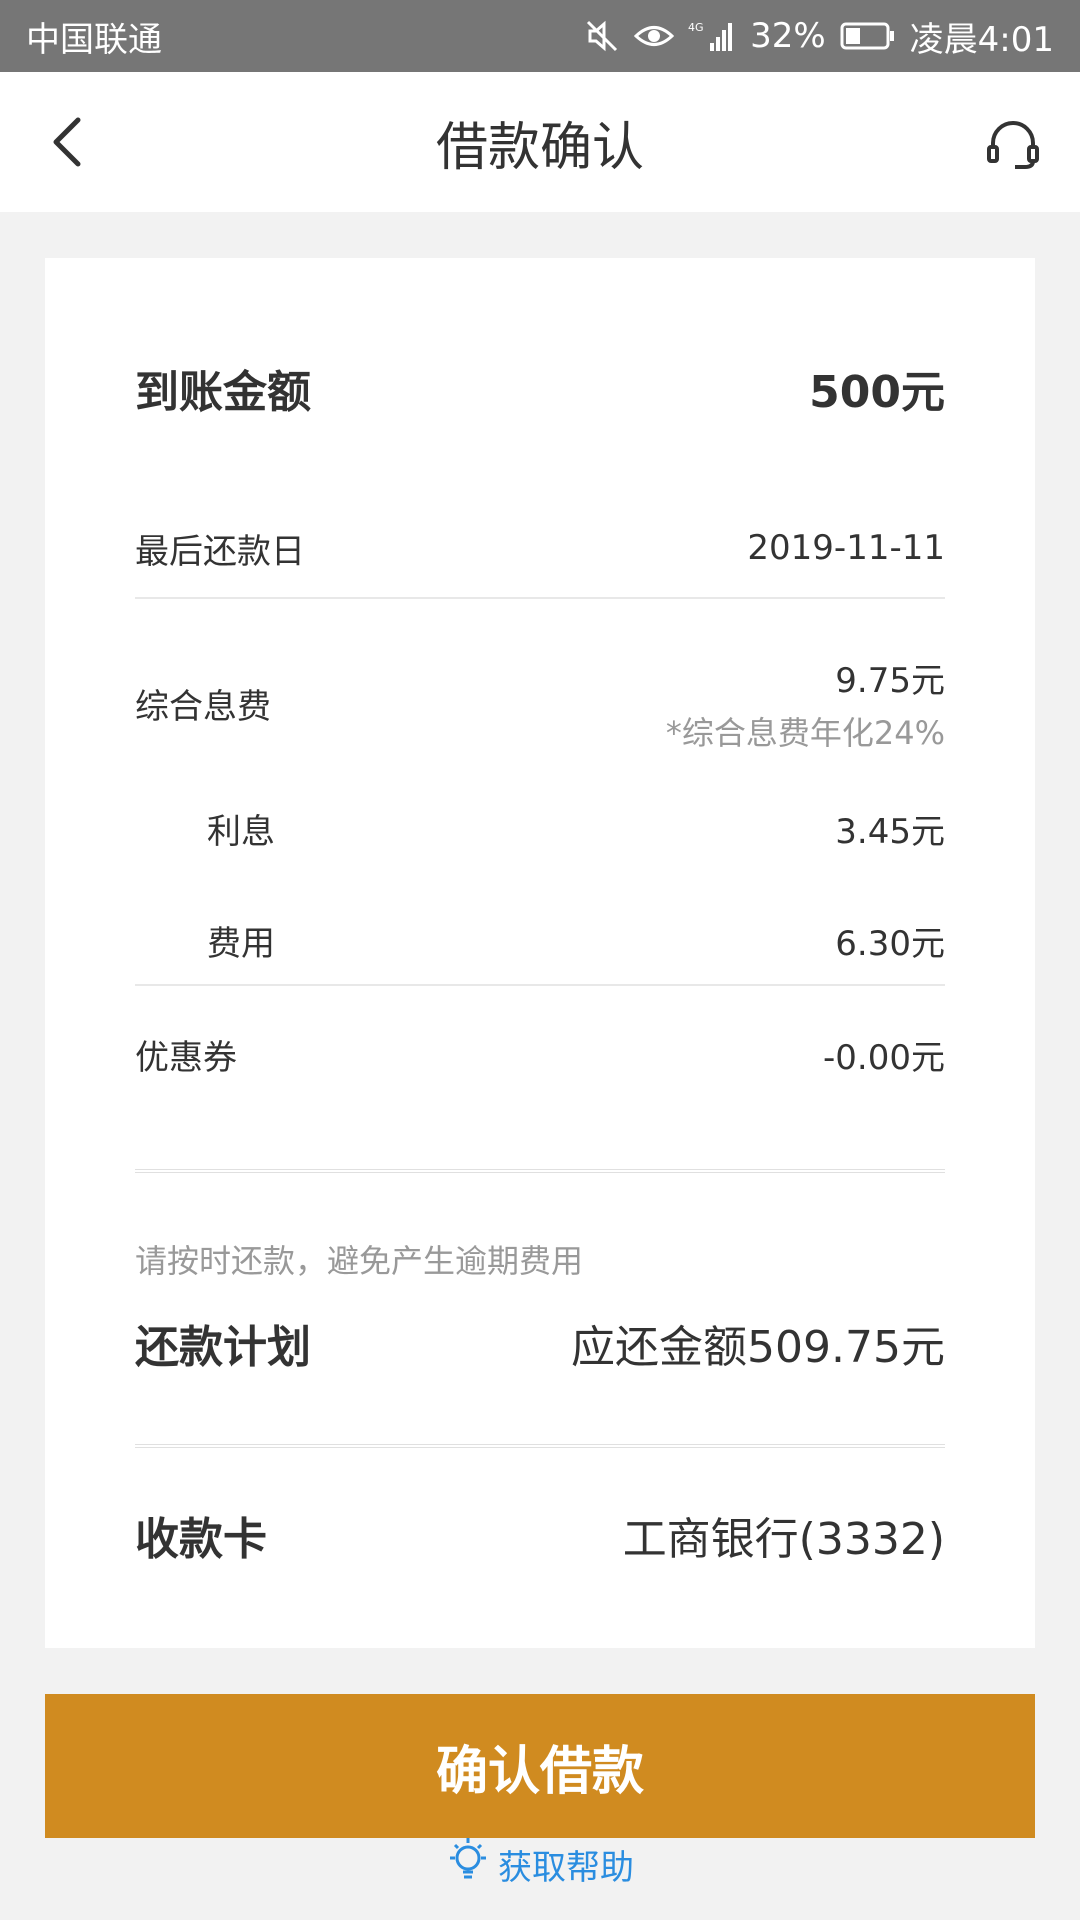 Image resolution: width=1080 pixels, height=1920 pixels. What do you see at coordinates (241, 943) in the screenshot?
I see `cost-label: 费用` at bounding box center [241, 943].